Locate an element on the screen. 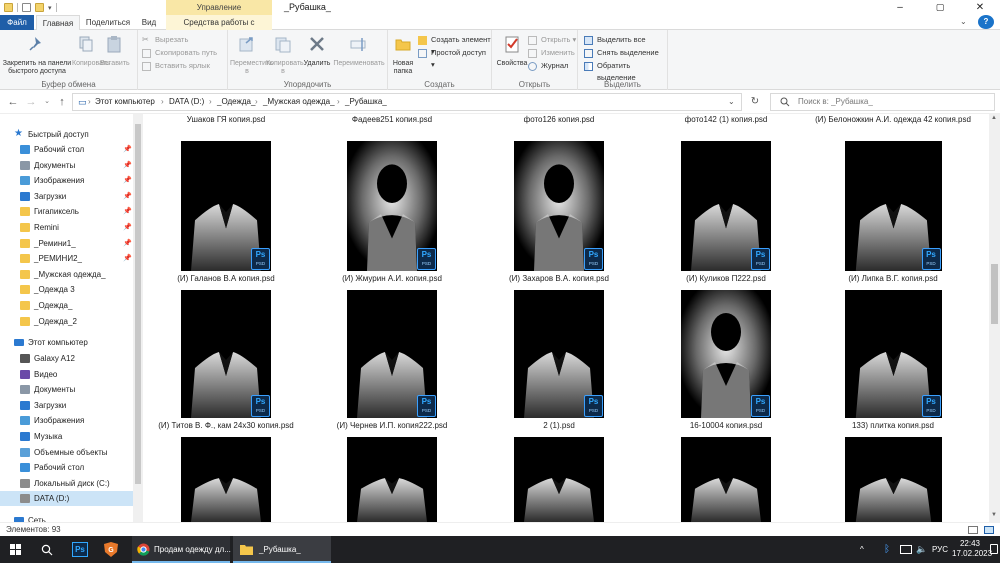 This screenshot has width=1000, height=566. properties-icon is located at coordinates (26, 7).